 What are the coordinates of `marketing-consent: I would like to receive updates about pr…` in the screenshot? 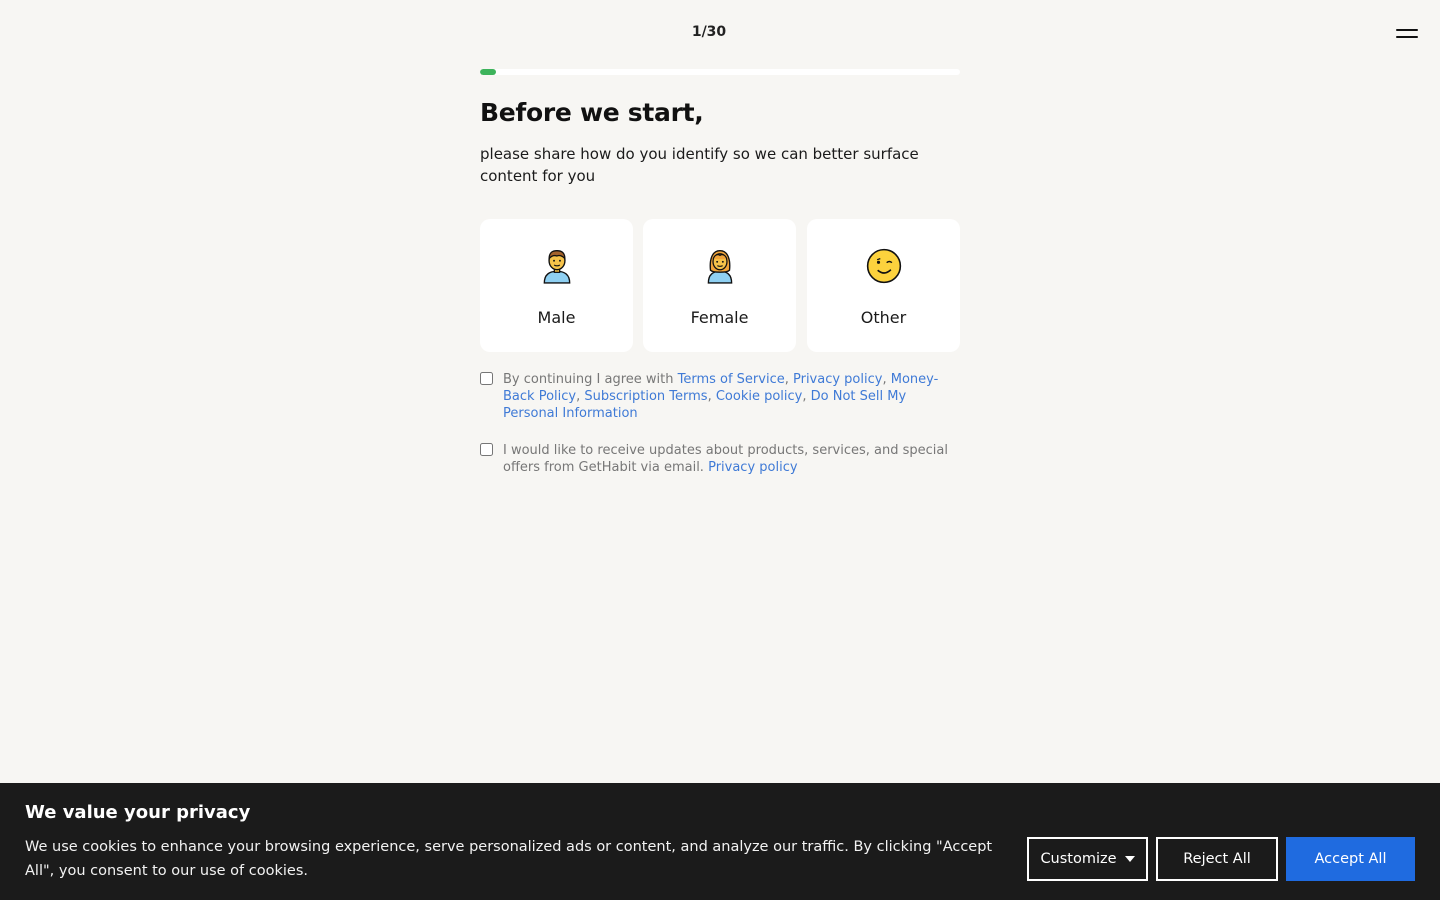 It's located at (720, 459).